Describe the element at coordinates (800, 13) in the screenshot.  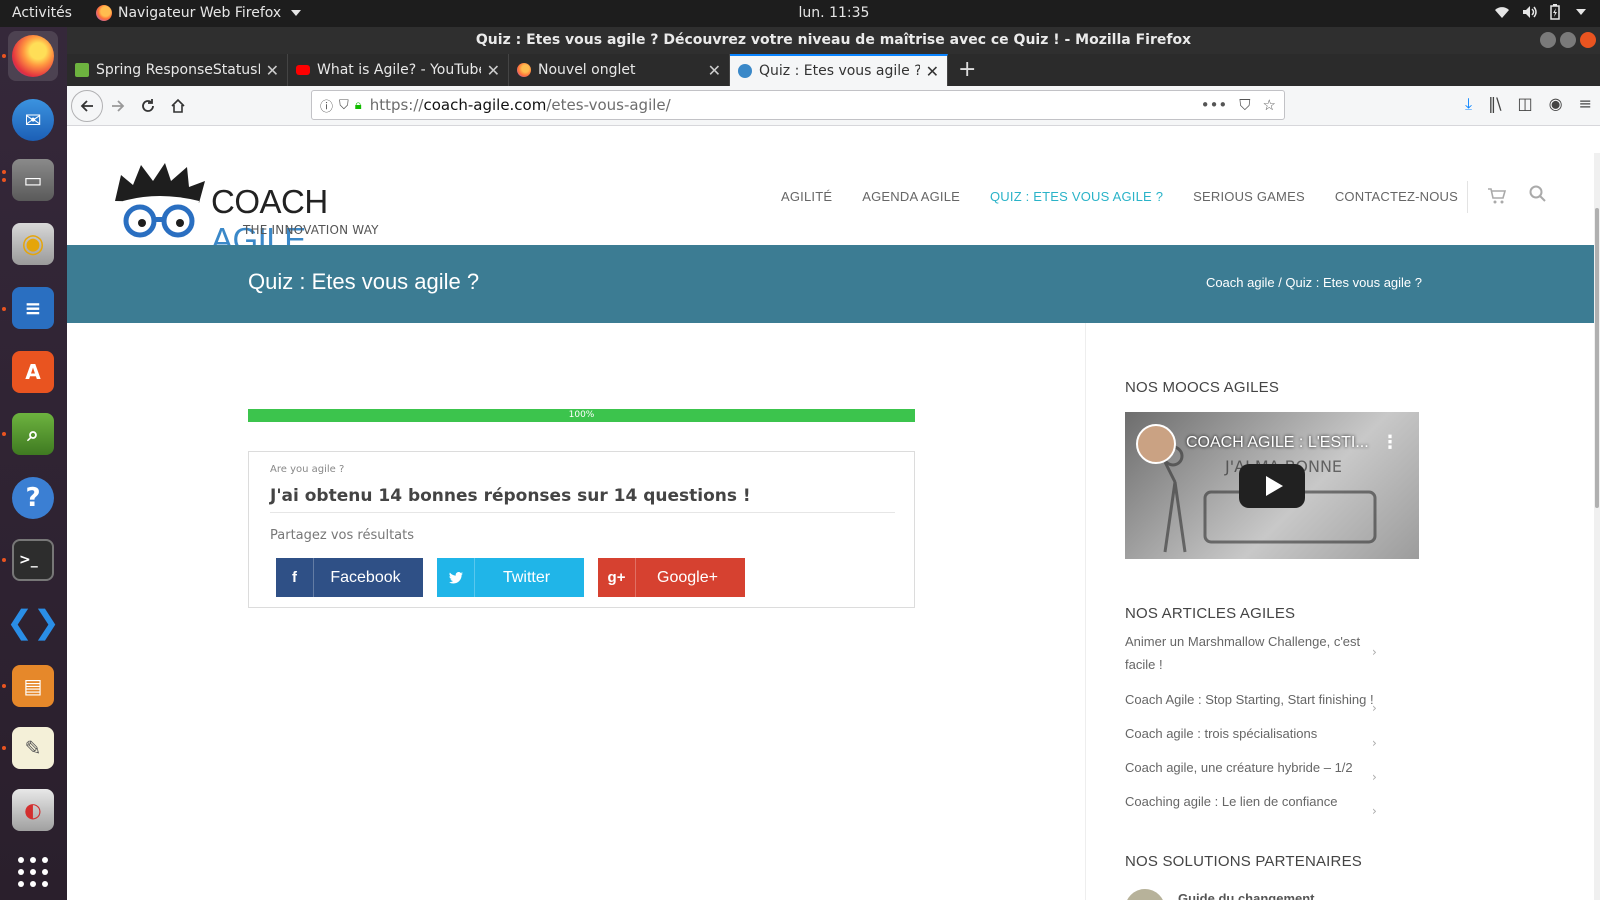
I see `clock: lun. 11:35` at that location.